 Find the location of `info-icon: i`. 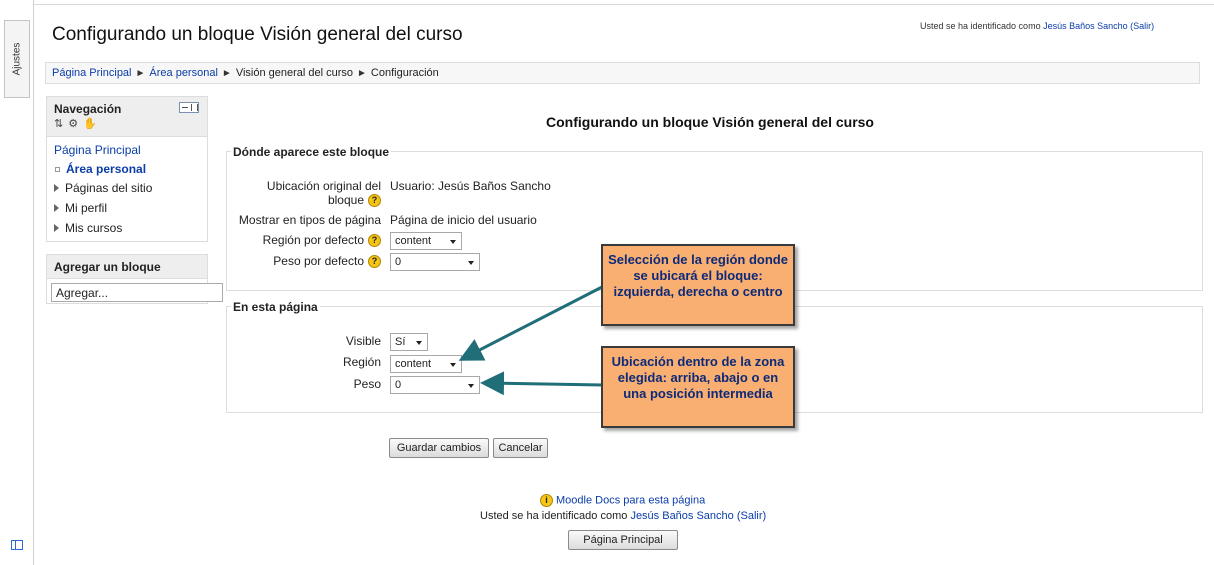

info-icon: i is located at coordinates (546, 500).